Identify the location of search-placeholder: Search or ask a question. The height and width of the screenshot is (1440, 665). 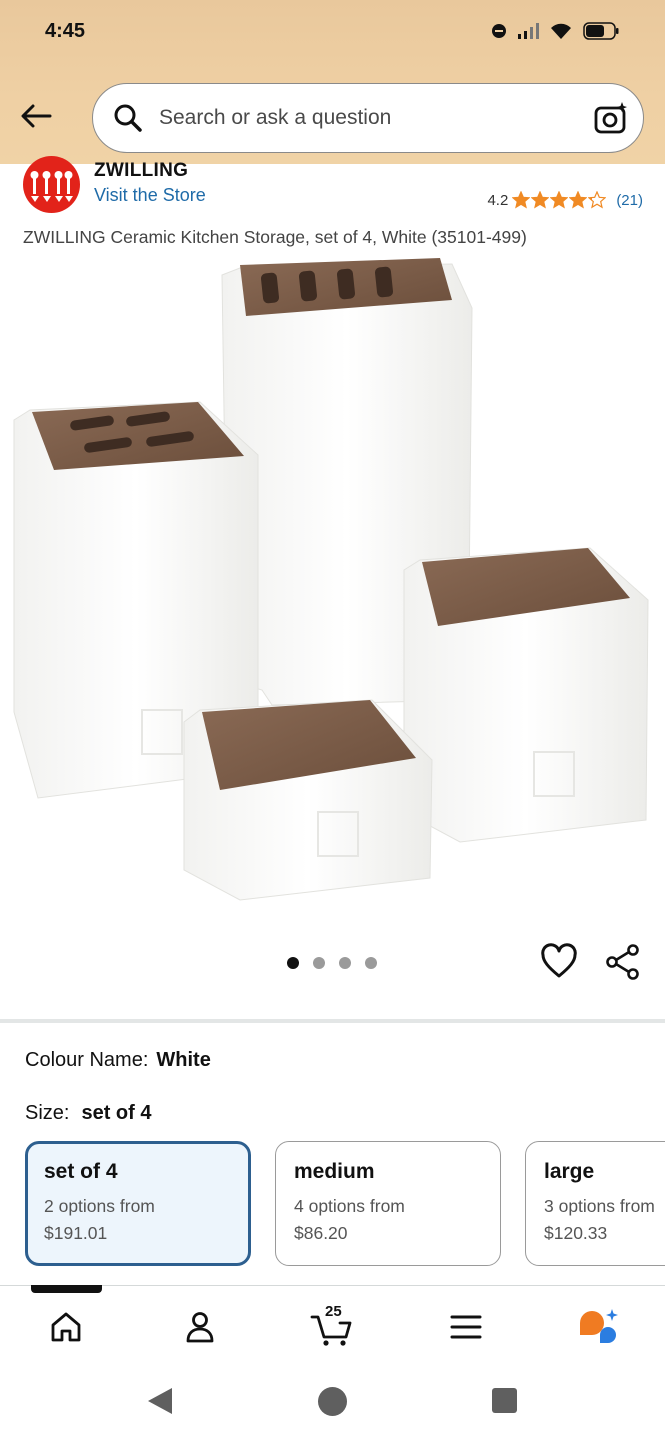
(275, 117).